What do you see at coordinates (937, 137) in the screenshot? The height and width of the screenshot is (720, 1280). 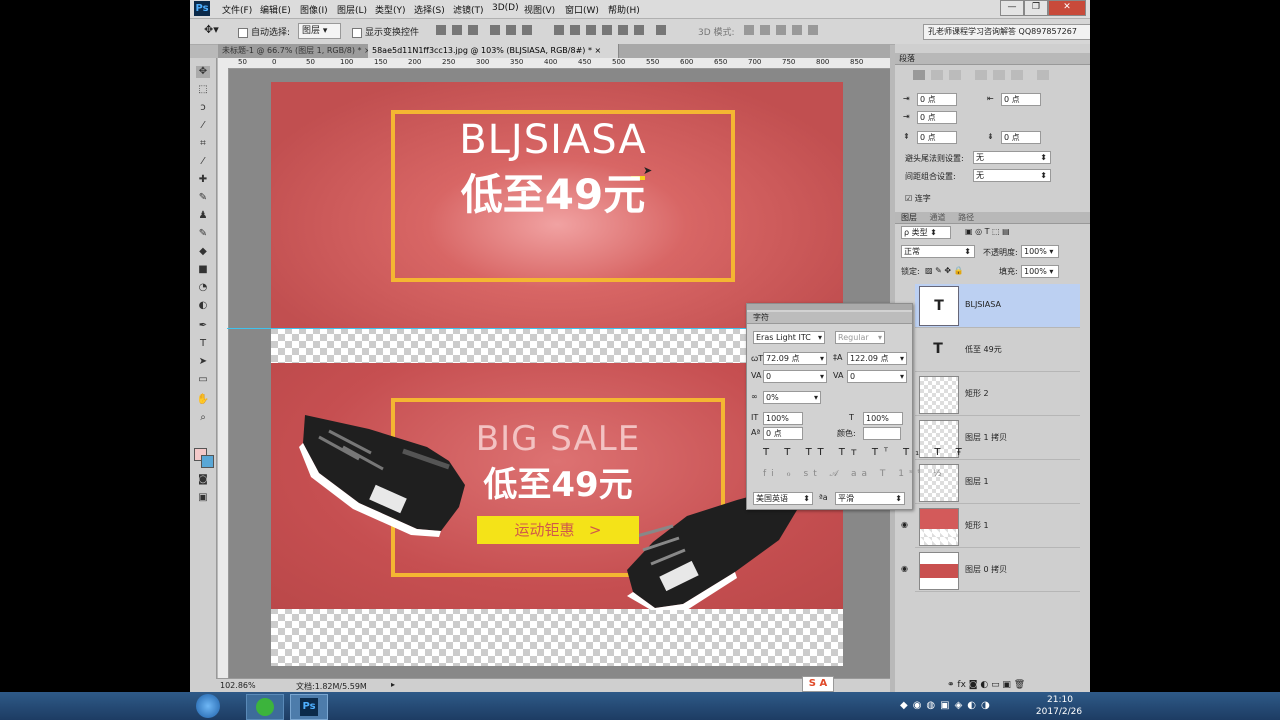 I see `space-before-field: 0 点` at bounding box center [937, 137].